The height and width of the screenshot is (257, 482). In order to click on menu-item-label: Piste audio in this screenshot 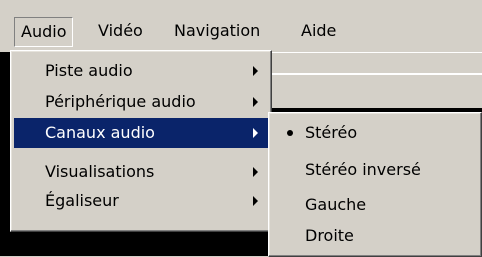, I will do `click(89, 70)`.